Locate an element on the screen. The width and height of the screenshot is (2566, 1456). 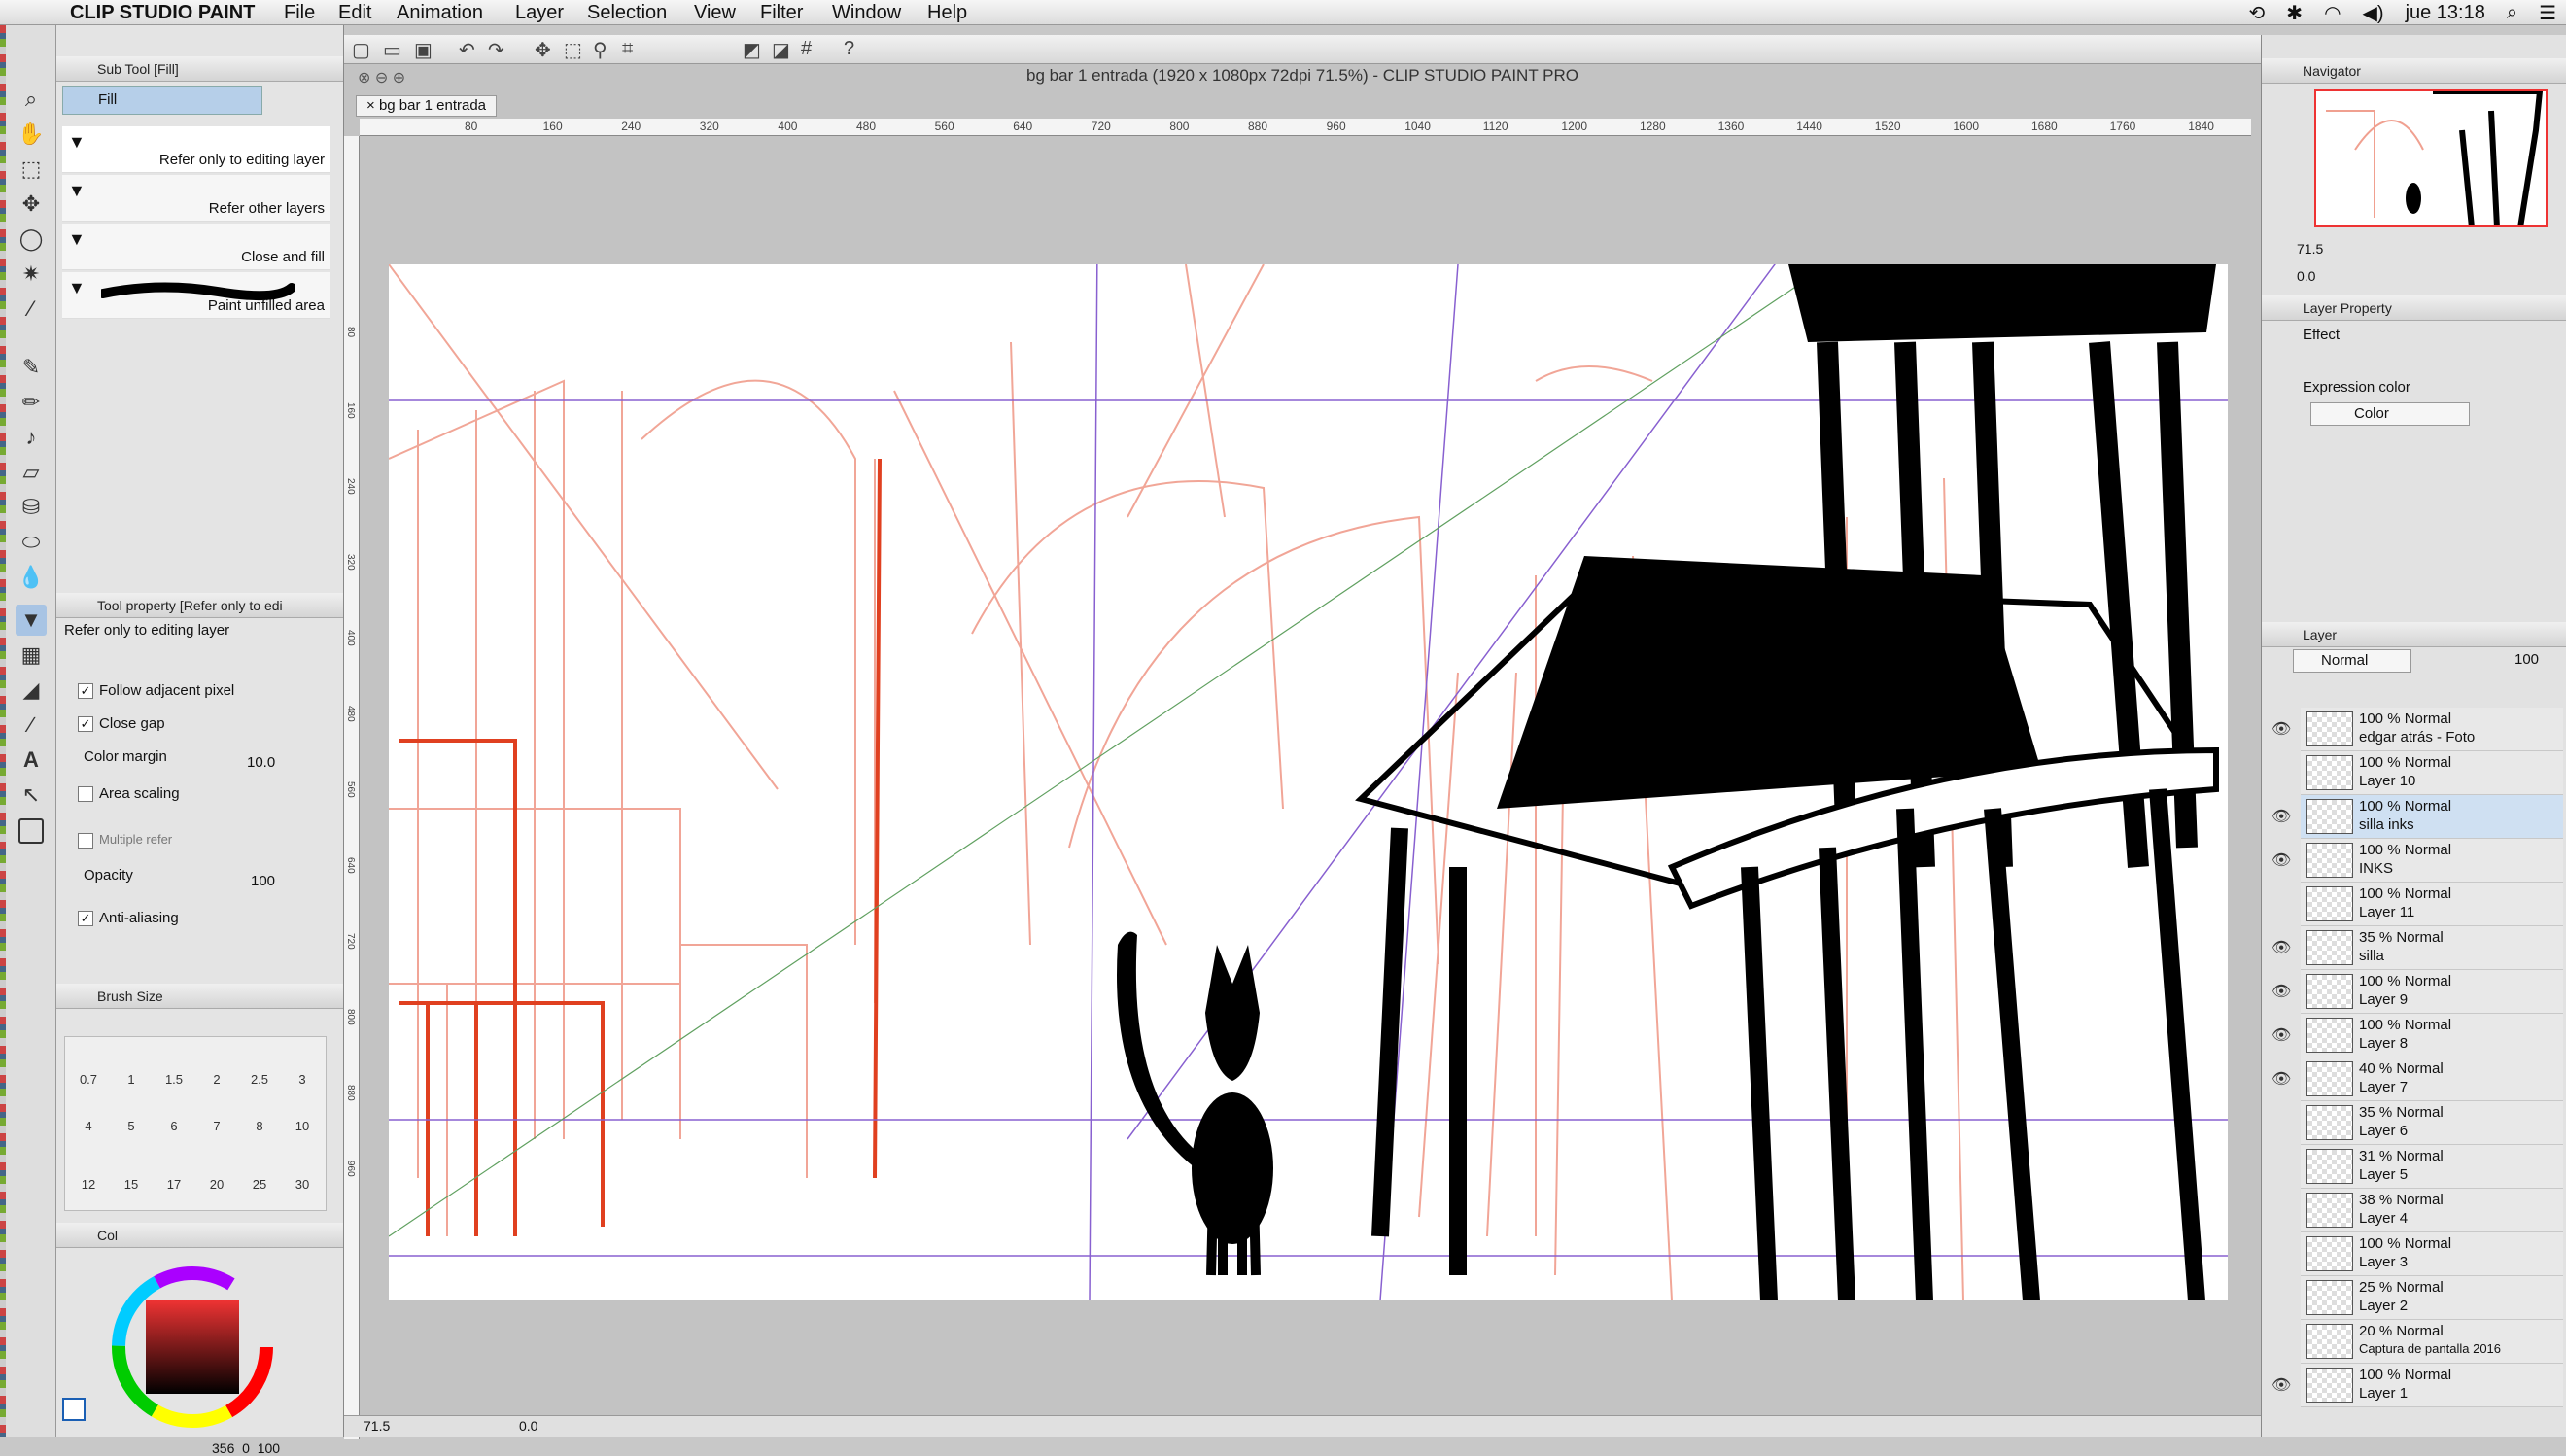
ruler-icon: ∕ is located at coordinates (31, 725).